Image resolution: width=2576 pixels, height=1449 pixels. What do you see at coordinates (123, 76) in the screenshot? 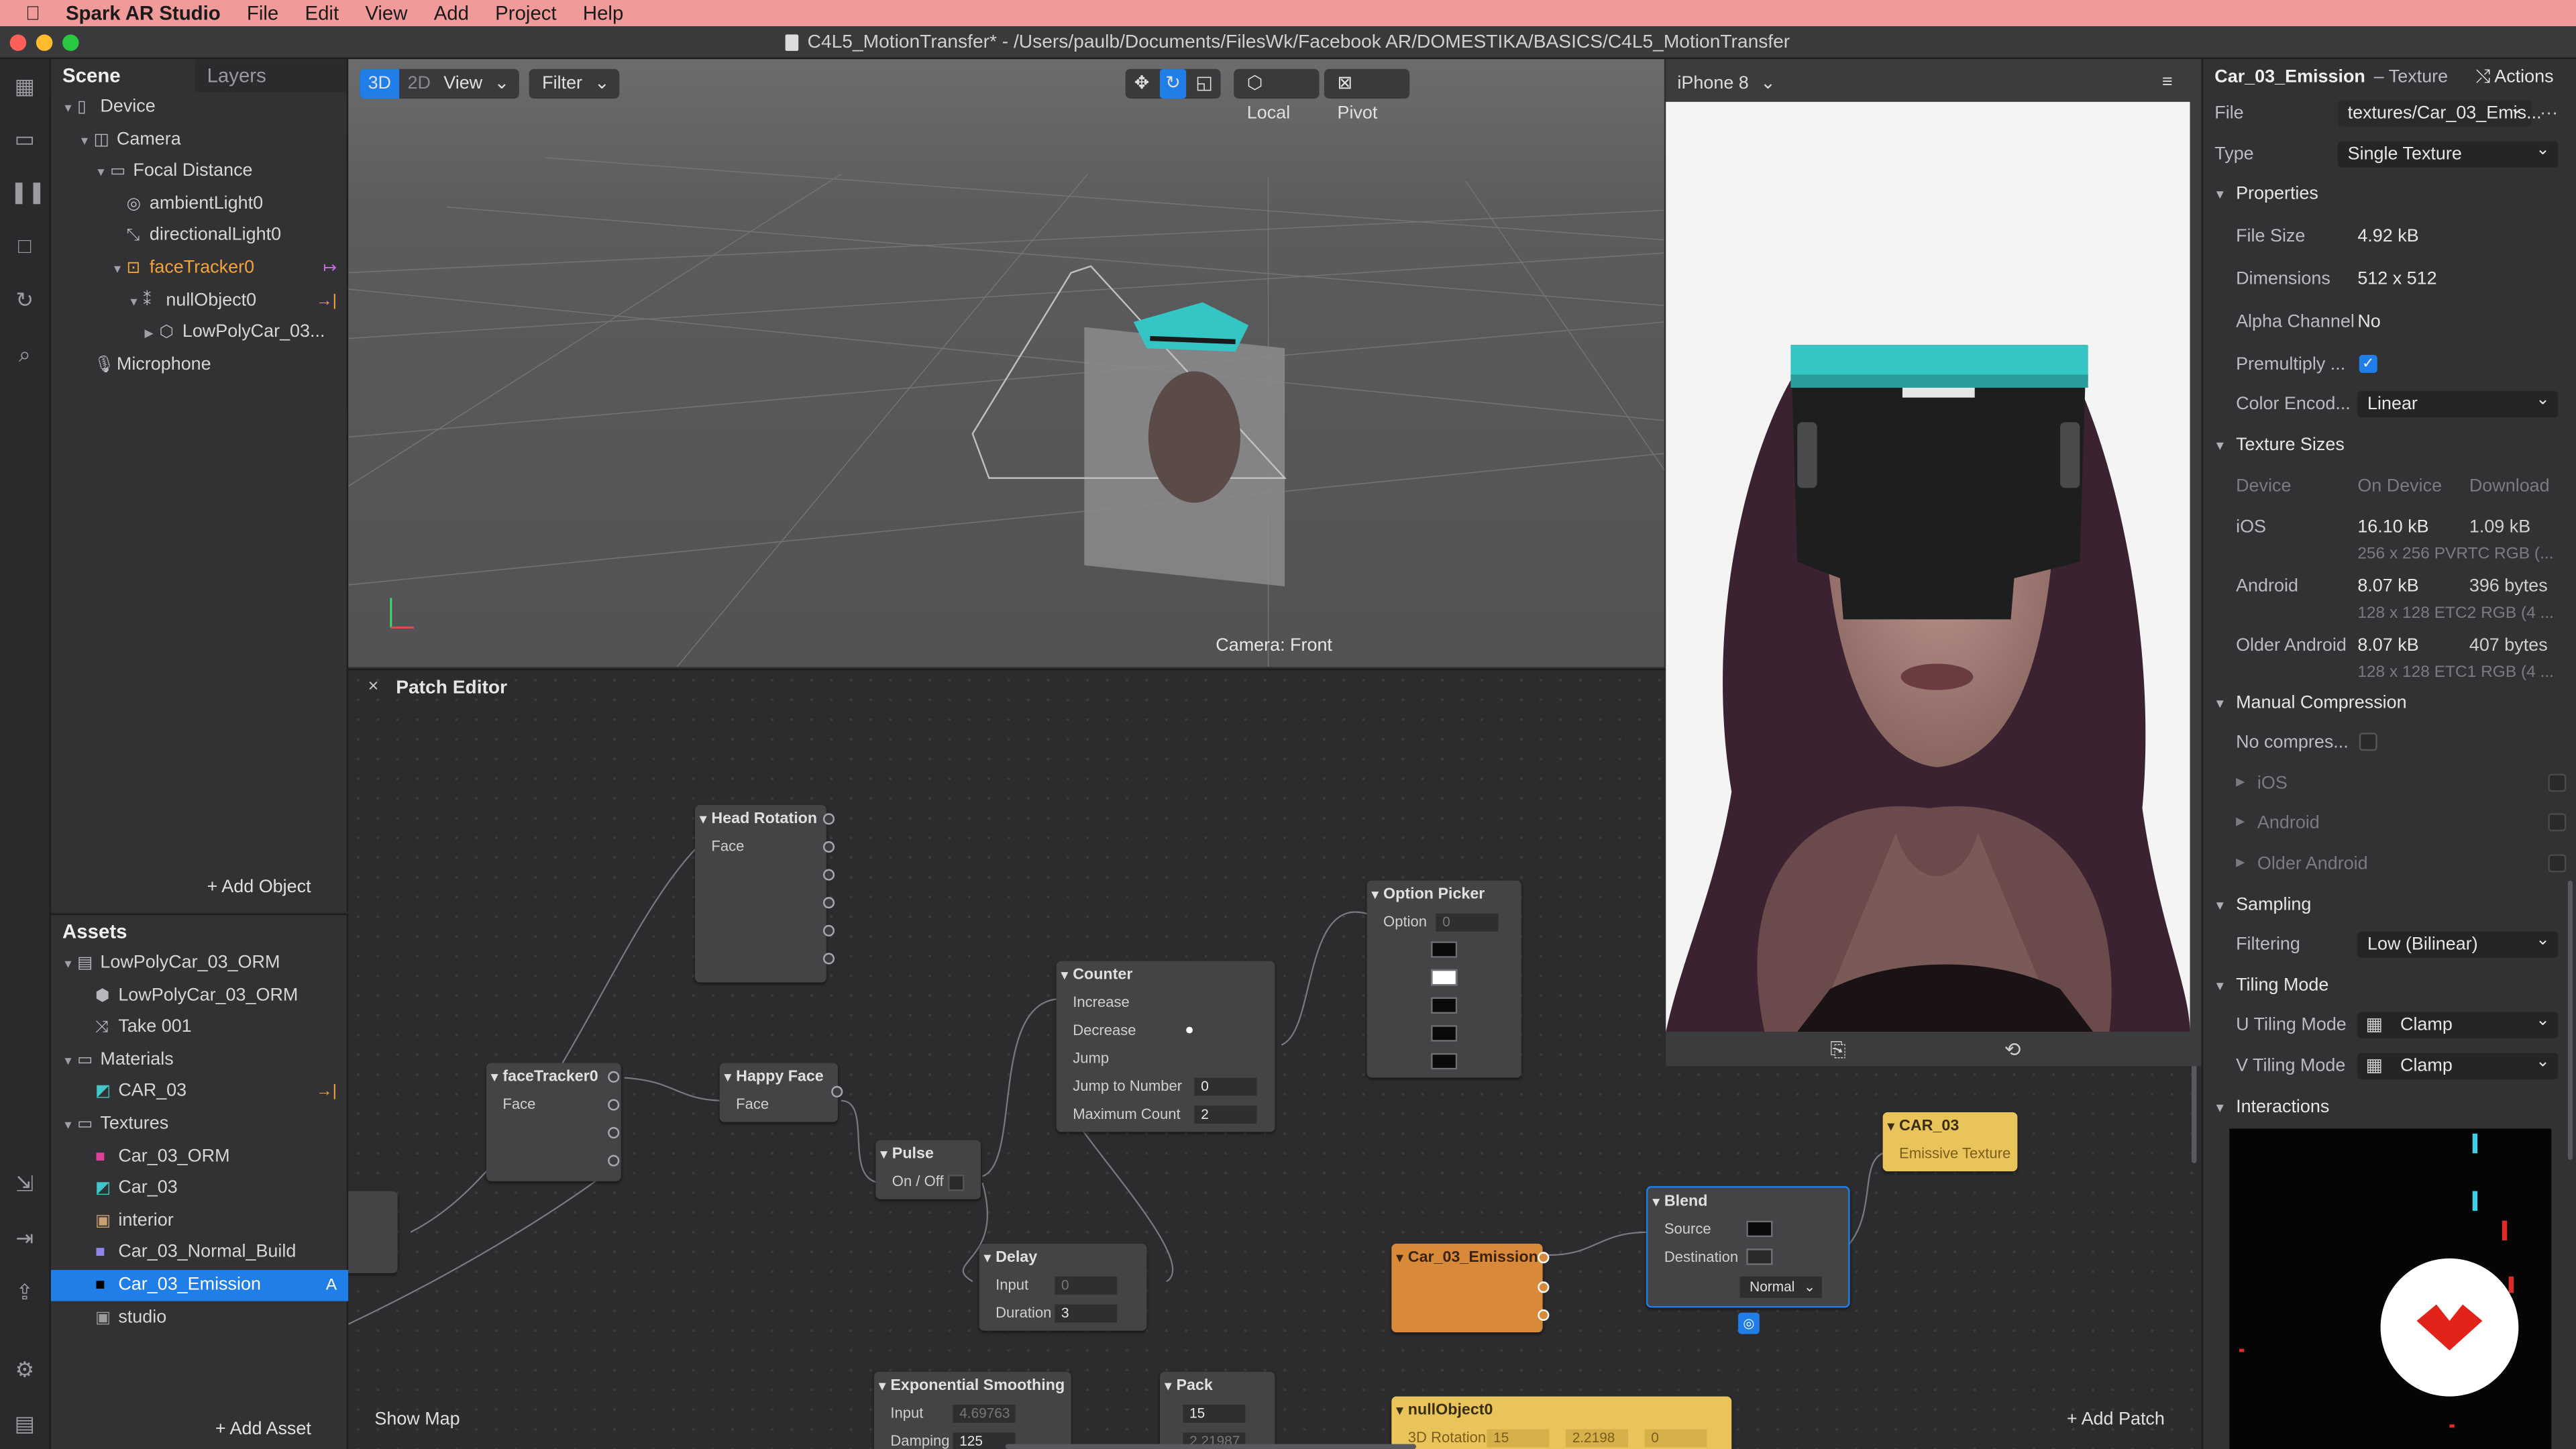
I see `tab-scene: Scene` at bounding box center [123, 76].